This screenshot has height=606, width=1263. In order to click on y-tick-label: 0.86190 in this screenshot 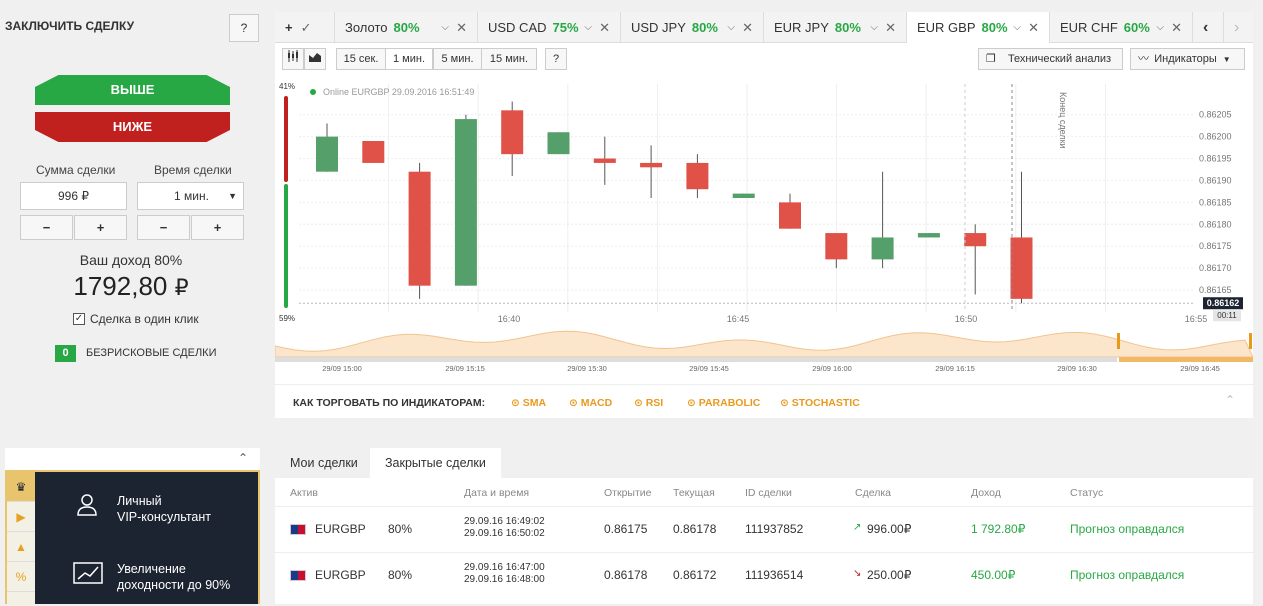, I will do `click(1215, 180)`.